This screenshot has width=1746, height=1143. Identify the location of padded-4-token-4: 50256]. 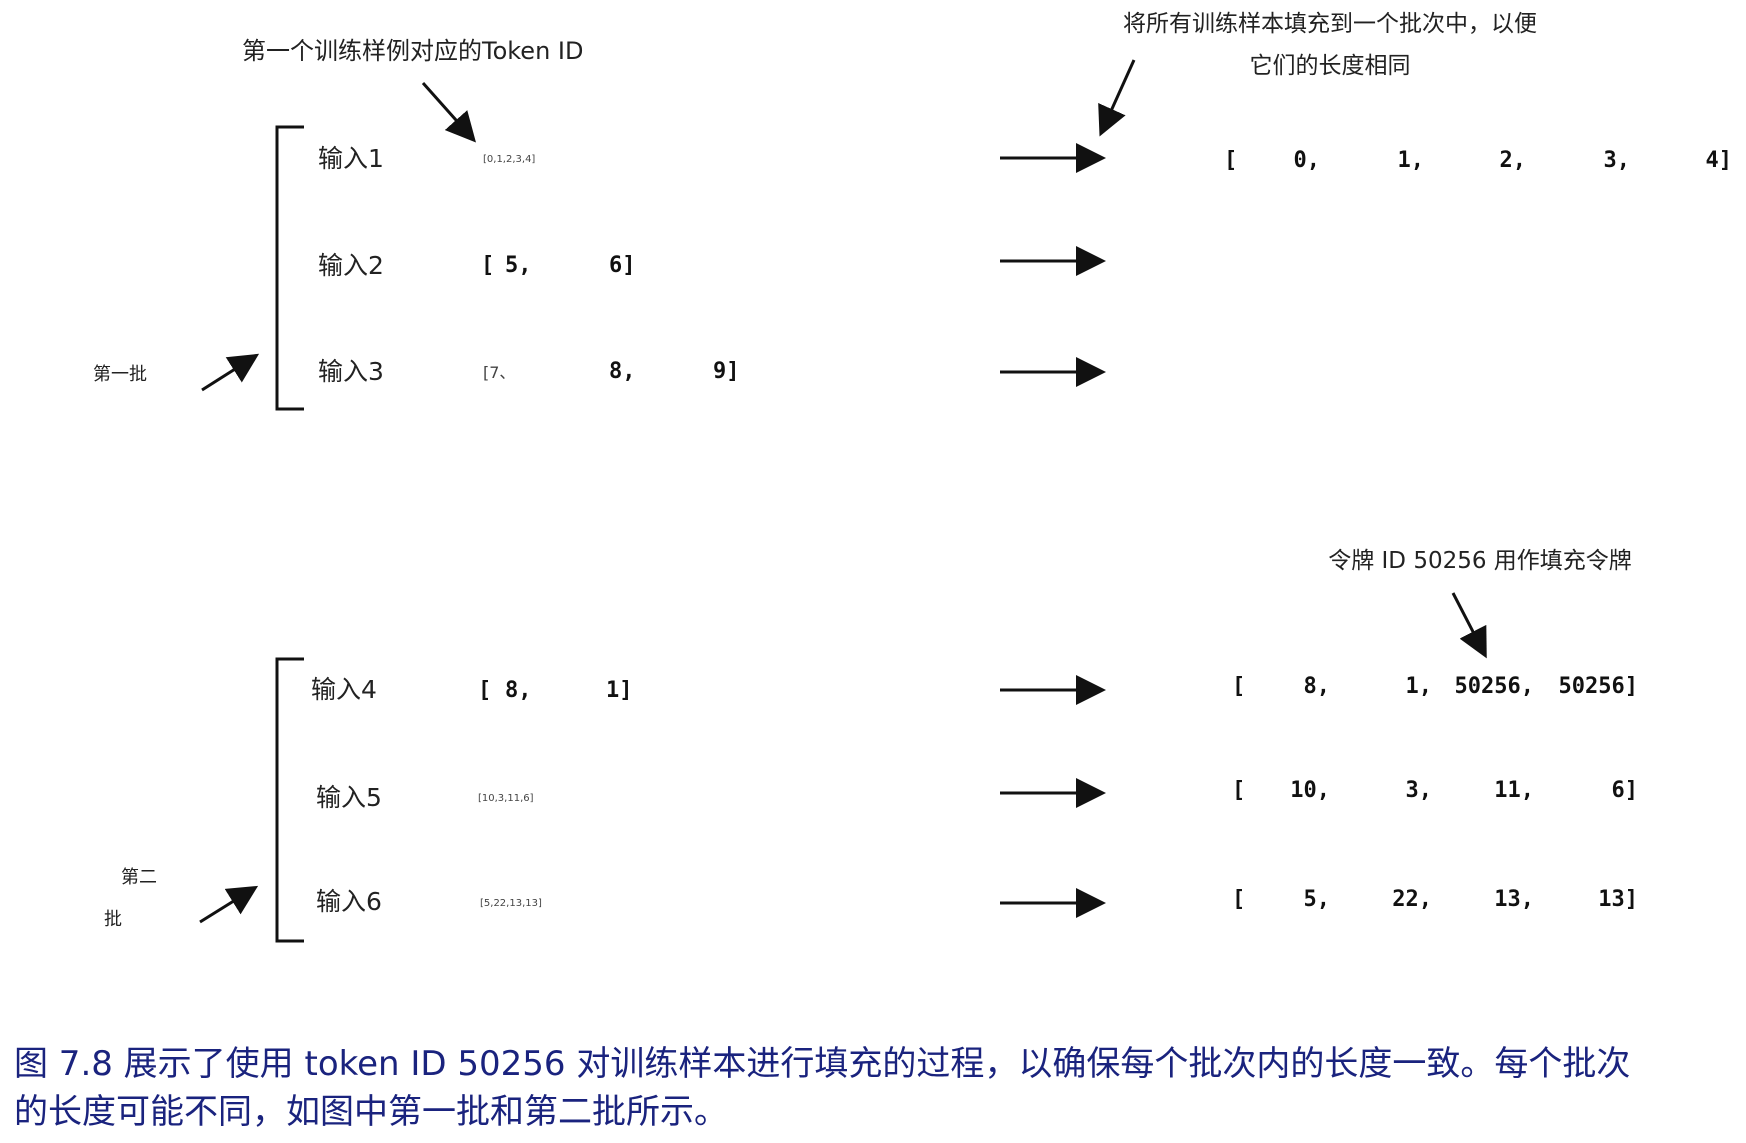
(1598, 686).